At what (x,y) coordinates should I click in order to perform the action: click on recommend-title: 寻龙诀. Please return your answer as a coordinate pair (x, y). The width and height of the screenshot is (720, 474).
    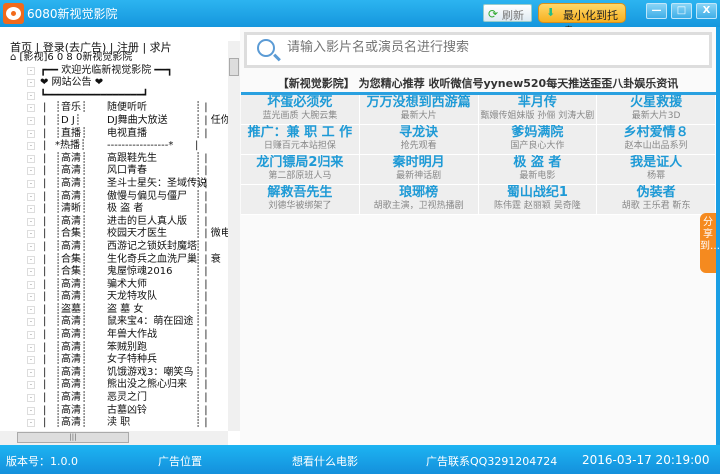
    Looking at the image, I should click on (419, 133).